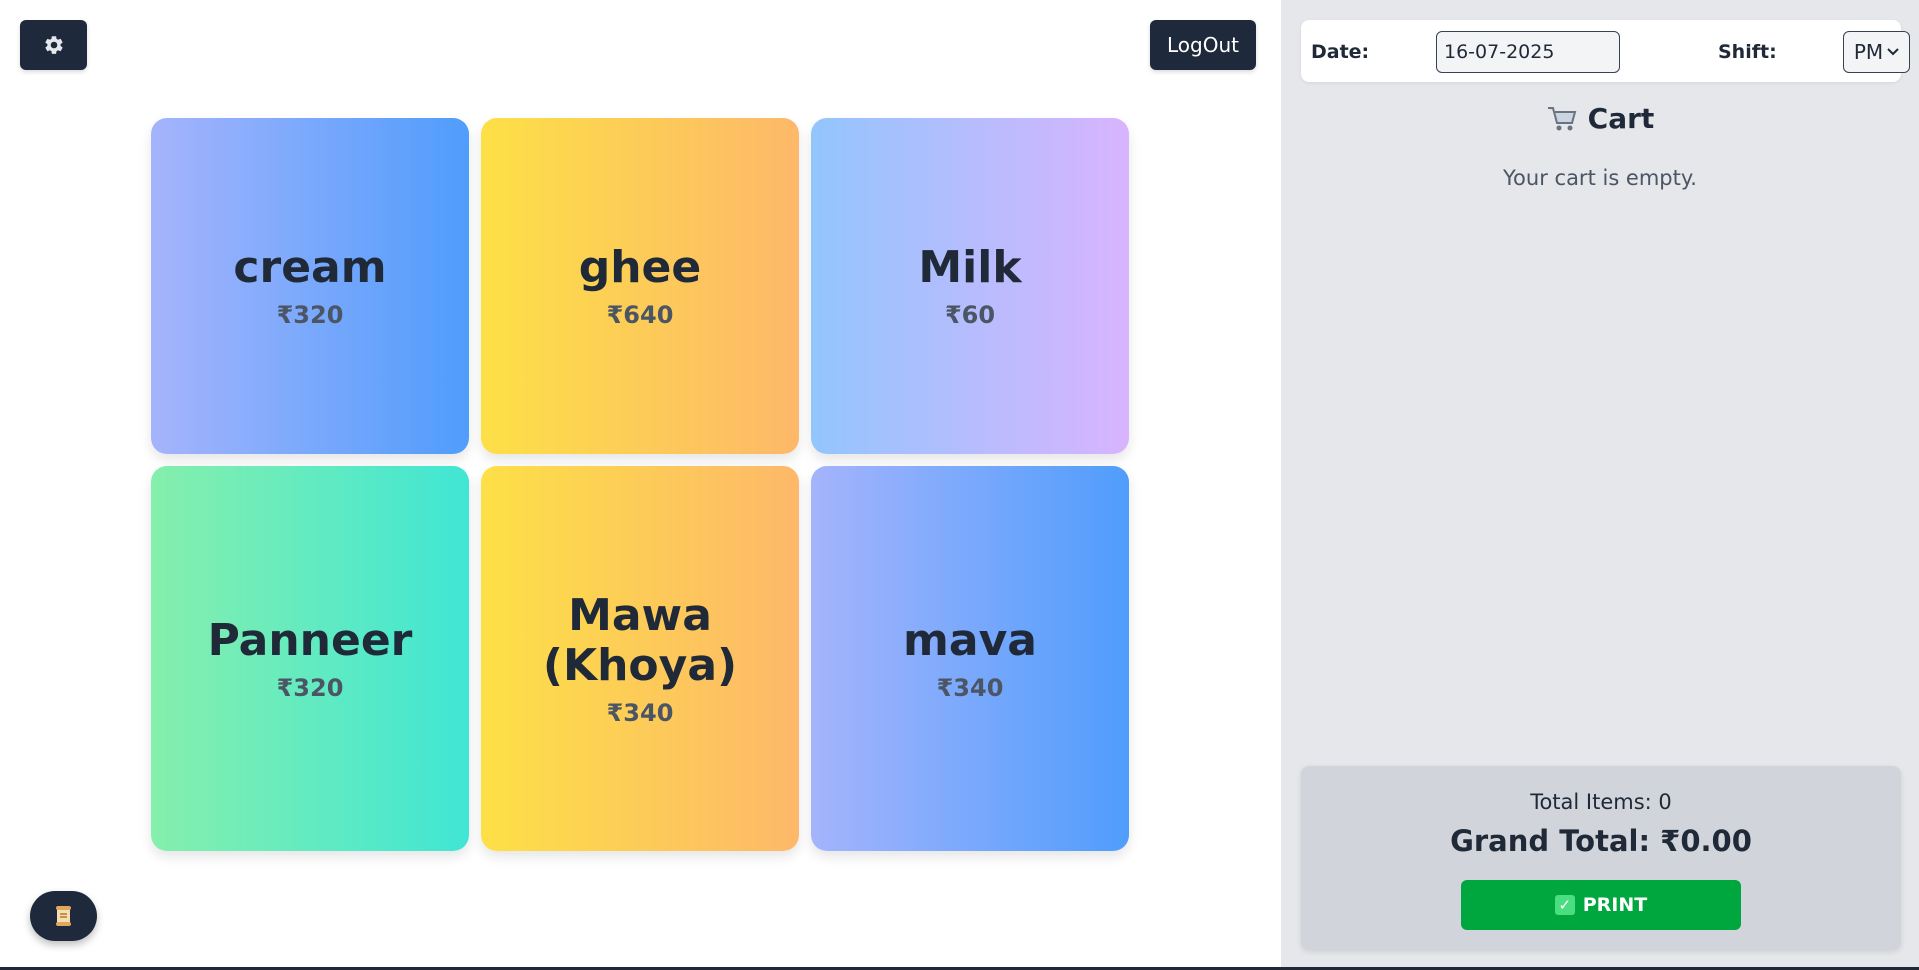 This screenshot has height=970, width=1919. I want to click on total-items: Total Items: 0, so click(1601, 802).